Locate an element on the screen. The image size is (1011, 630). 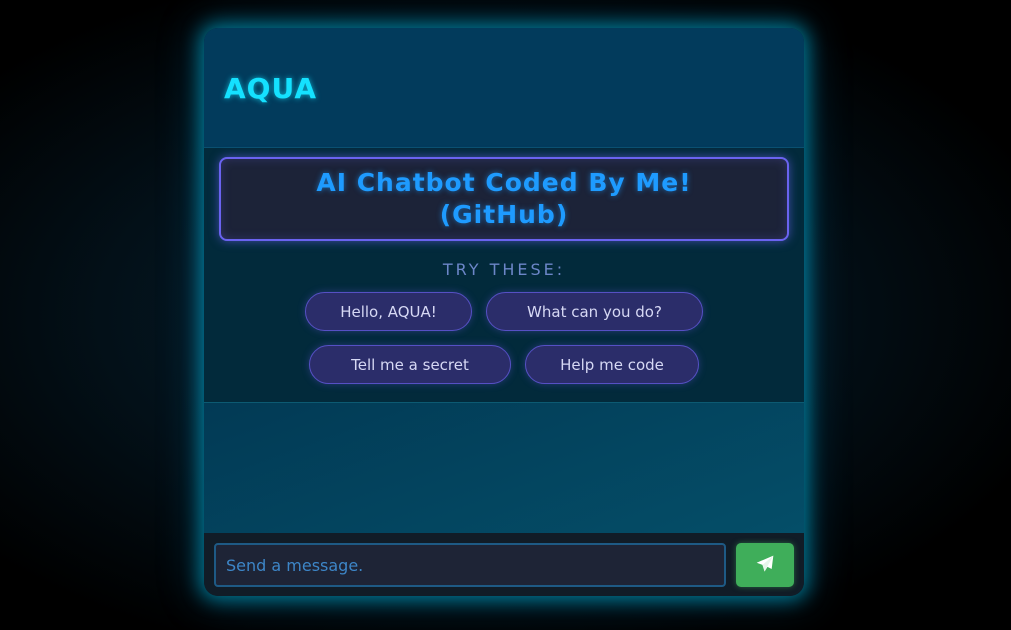
try-these-label: TRY THESE: is located at coordinates (504, 269).